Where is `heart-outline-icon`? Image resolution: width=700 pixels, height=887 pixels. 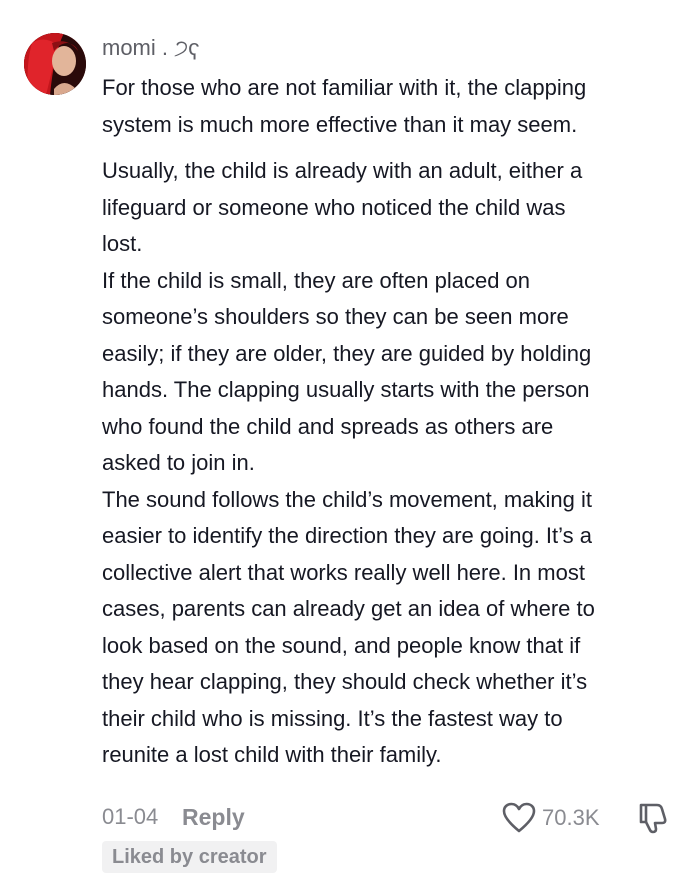 heart-outline-icon is located at coordinates (519, 818).